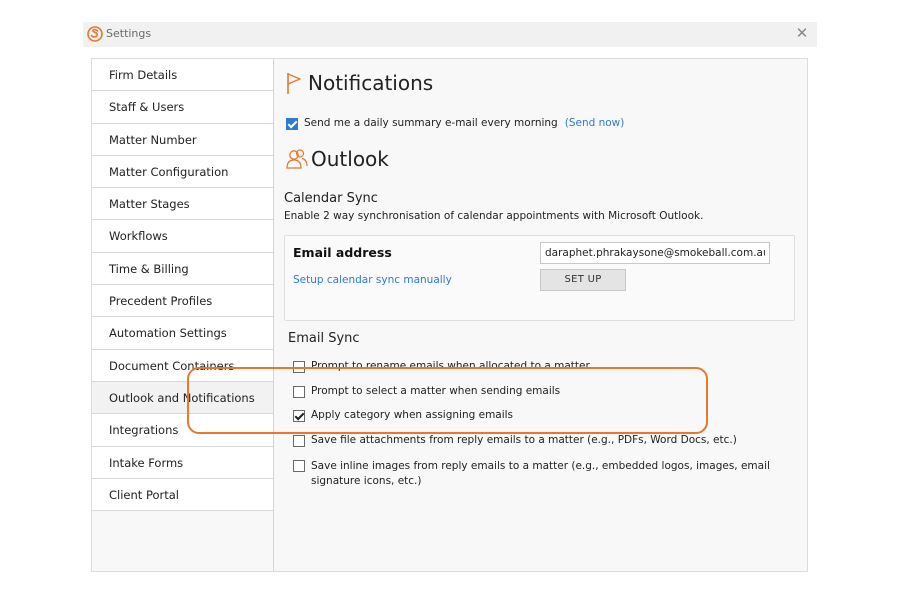 The width and height of the screenshot is (900, 600). I want to click on window-title: Settings, so click(129, 33).